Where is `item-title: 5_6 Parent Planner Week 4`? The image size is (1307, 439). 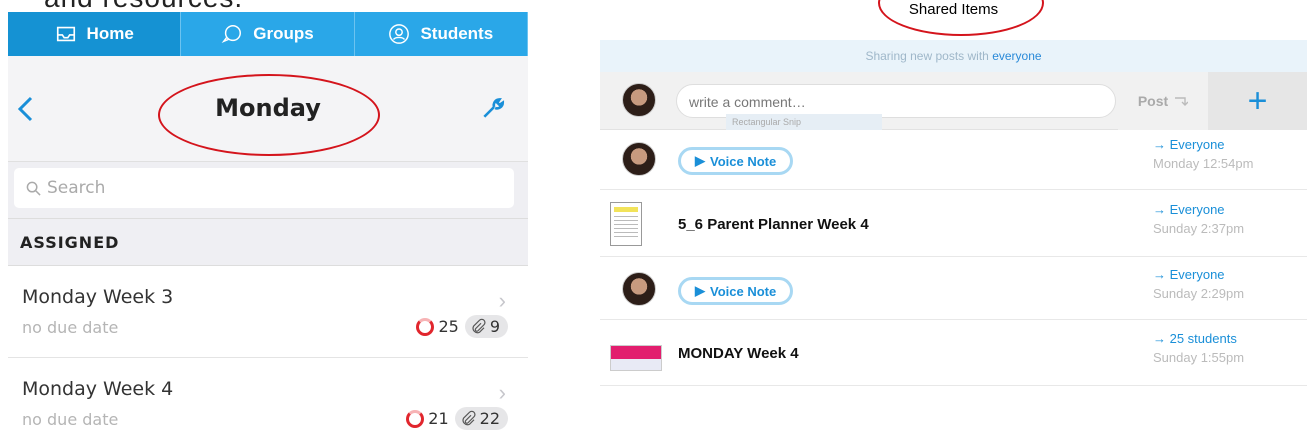 item-title: 5_6 Parent Planner Week 4 is located at coordinates (773, 224).